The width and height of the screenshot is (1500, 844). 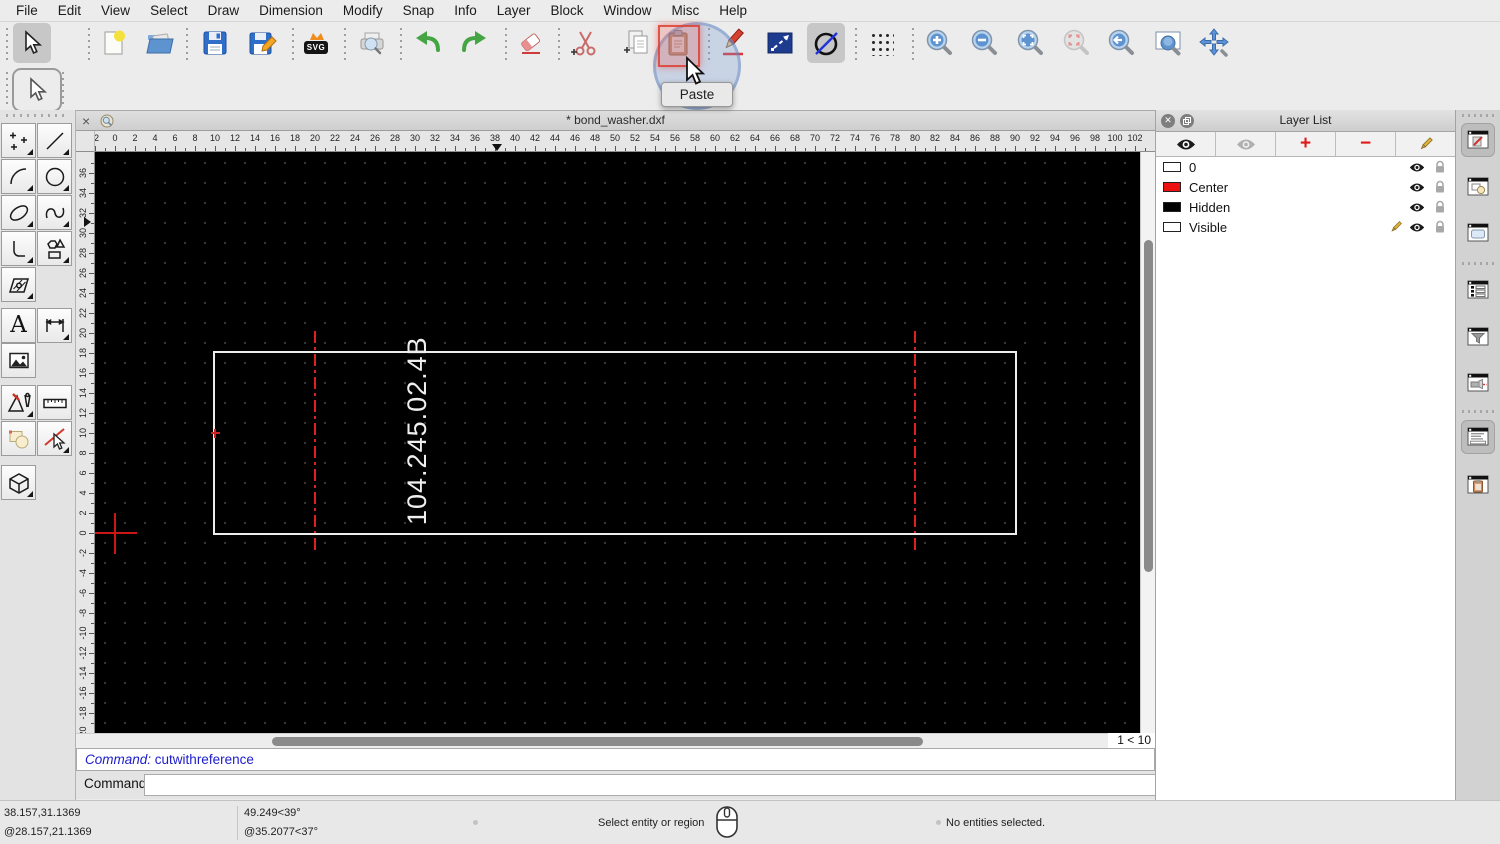 I want to click on select-tool-button, so click(x=32, y=43).